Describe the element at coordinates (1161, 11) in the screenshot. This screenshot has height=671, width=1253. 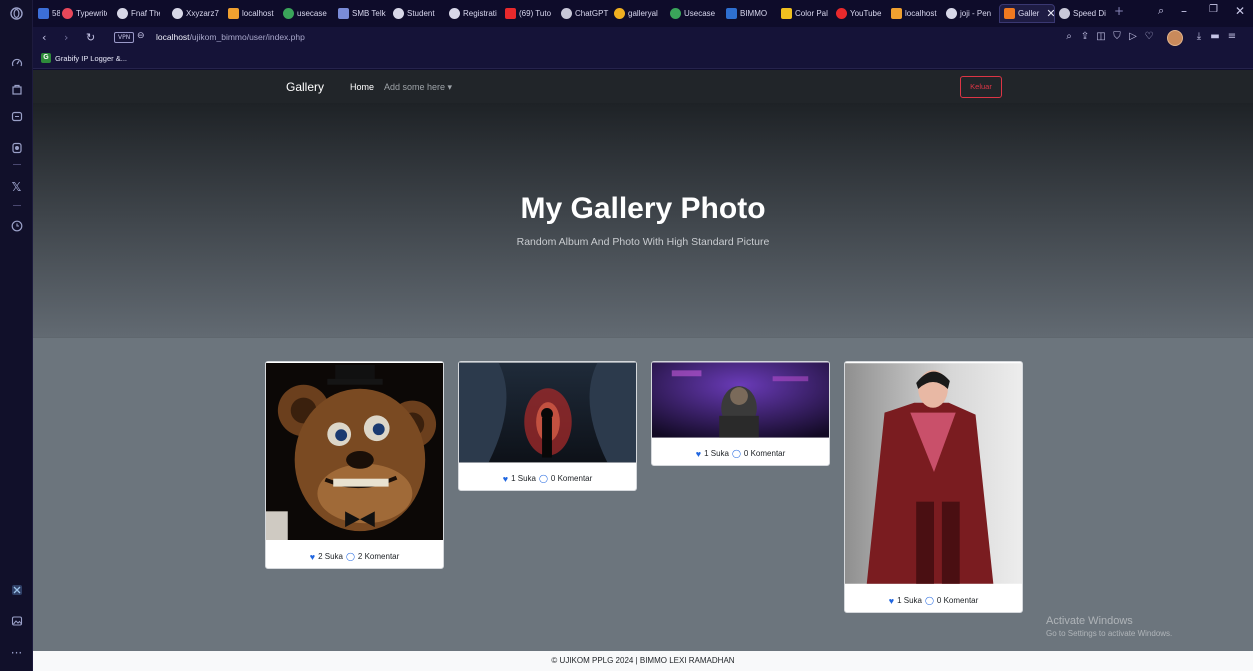
I see `search-tabs-icon: ⌕` at that location.